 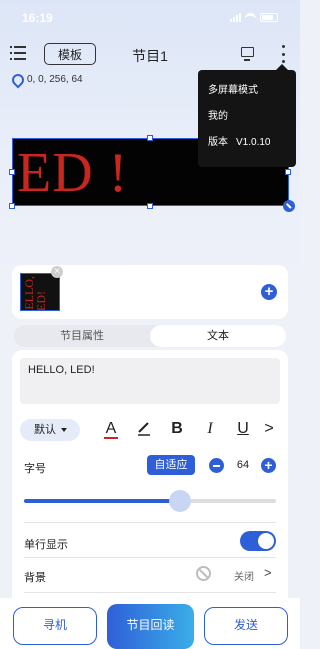 I want to click on wifi-icon, so click(x=250, y=17).